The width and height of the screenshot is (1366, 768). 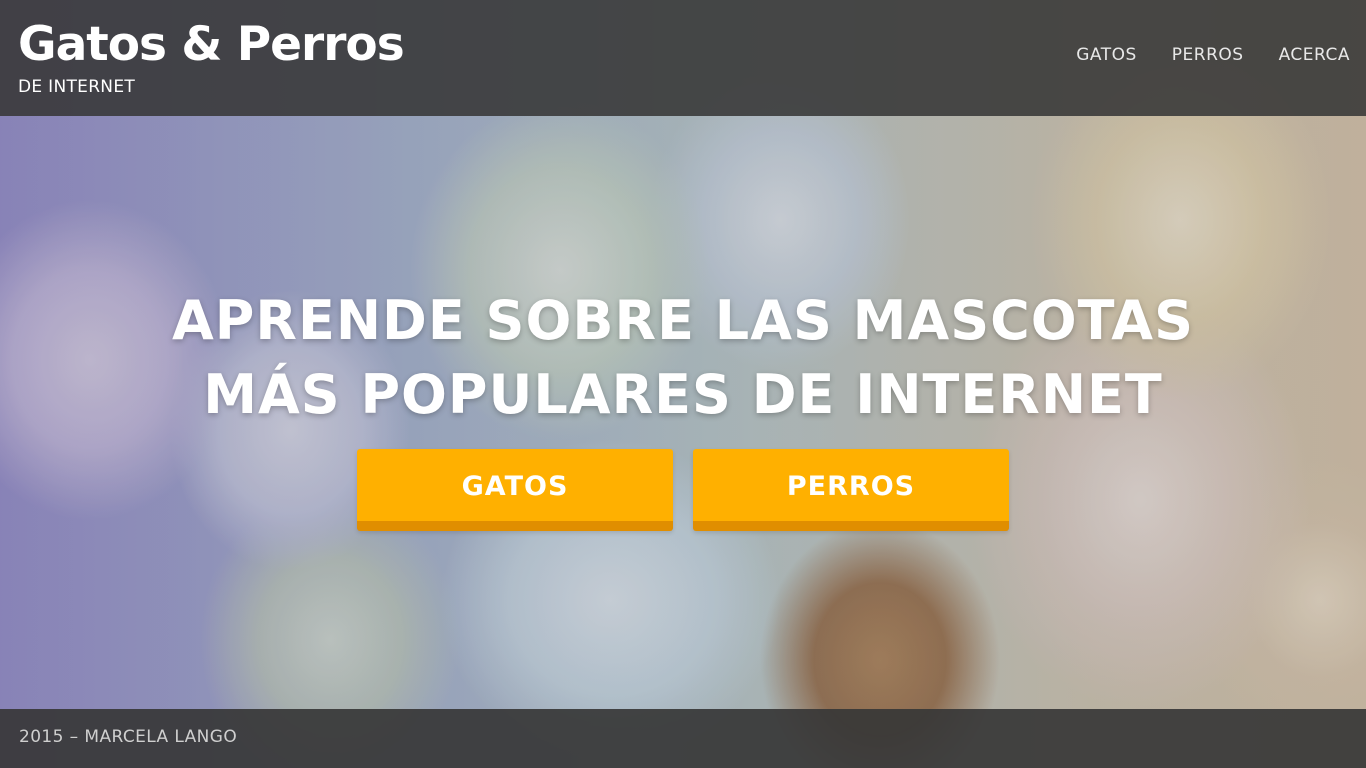 What do you see at coordinates (683, 738) in the screenshot?
I see `site-footer: 2015 – MARCELA LANGO` at bounding box center [683, 738].